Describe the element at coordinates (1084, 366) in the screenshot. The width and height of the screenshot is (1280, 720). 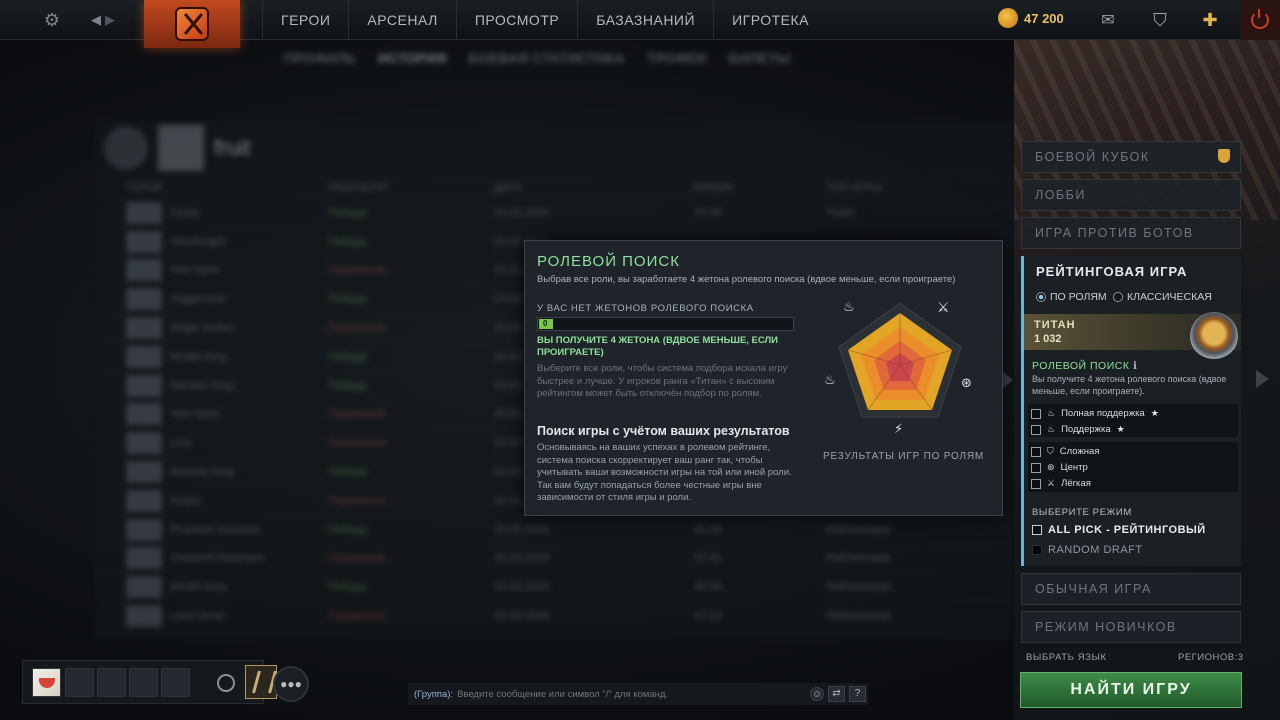
I see `role-search-label: РОЛЕВОЙ ПОИСК ℹ` at that location.